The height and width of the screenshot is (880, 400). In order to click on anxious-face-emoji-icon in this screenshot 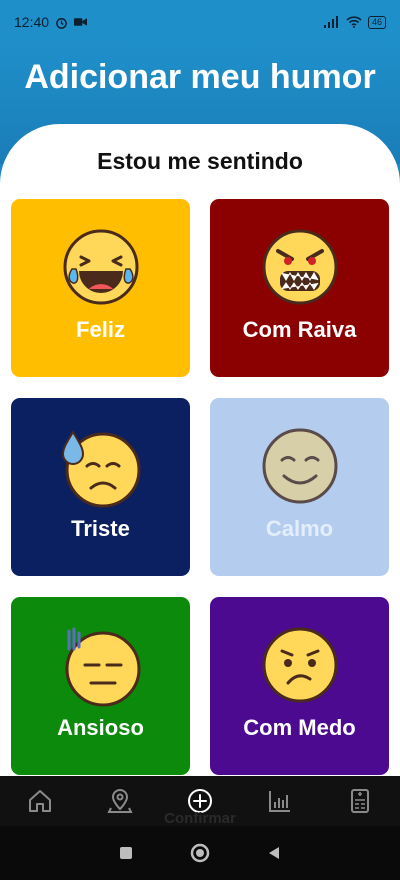, I will do `click(102, 667)`.